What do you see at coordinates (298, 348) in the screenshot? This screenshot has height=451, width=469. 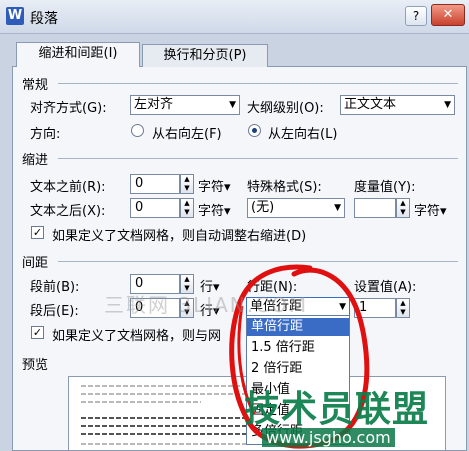 I see `line-spacing-option: 1.5 倍行距` at bounding box center [298, 348].